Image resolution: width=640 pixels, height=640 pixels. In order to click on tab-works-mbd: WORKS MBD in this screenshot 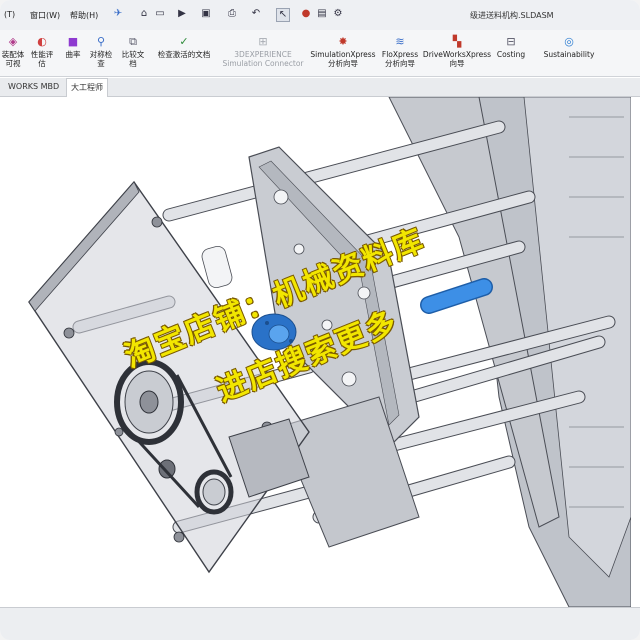, I will do `click(33, 87)`.